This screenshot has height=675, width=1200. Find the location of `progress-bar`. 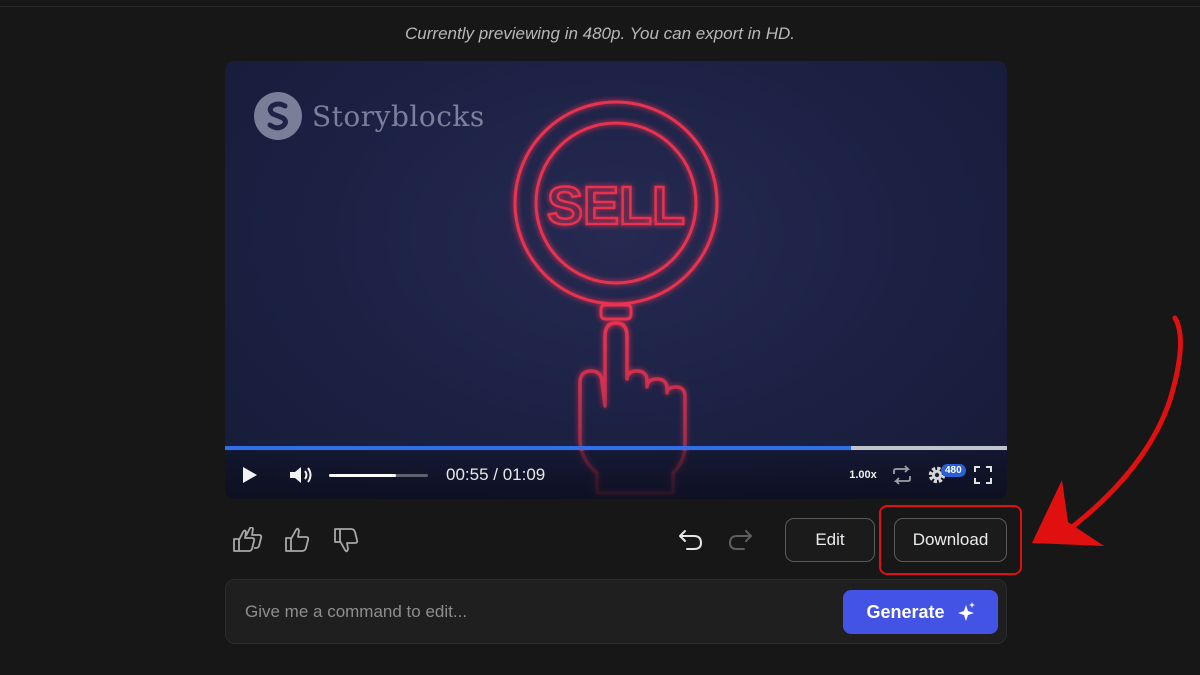

progress-bar is located at coordinates (616, 448).